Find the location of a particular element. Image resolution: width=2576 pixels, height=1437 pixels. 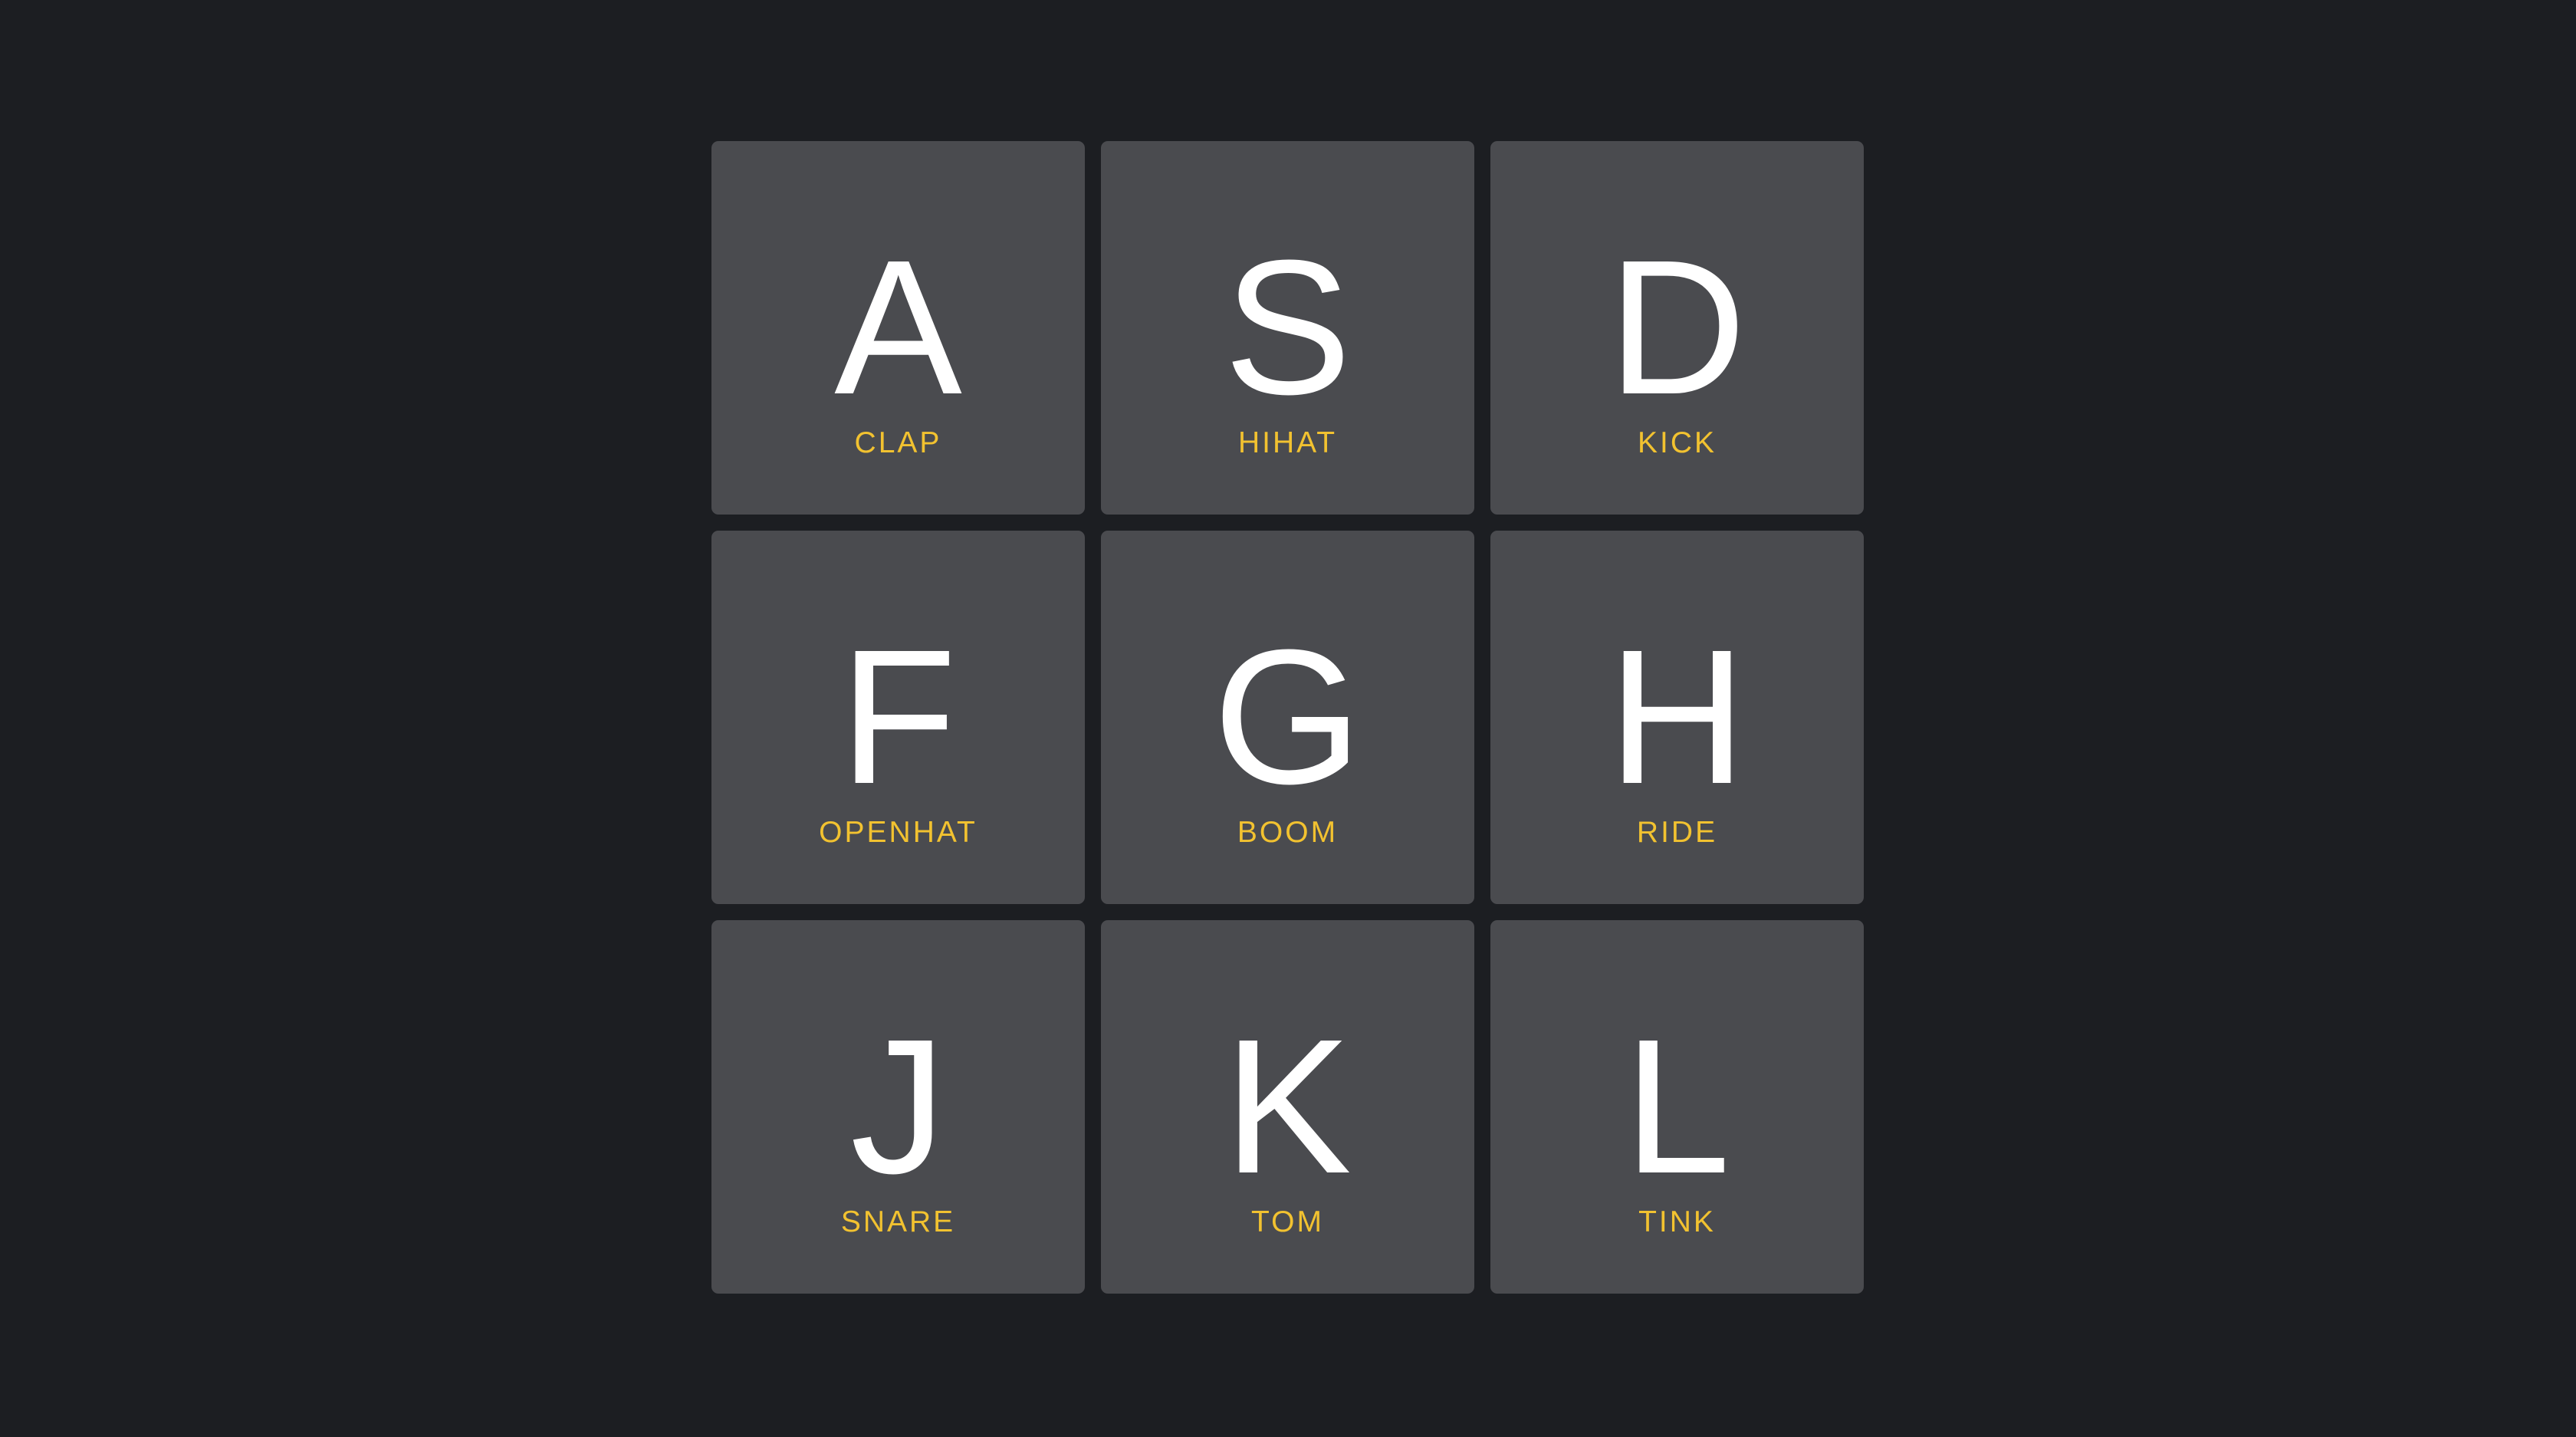

pad-sound-label: CLAP is located at coordinates (898, 442).